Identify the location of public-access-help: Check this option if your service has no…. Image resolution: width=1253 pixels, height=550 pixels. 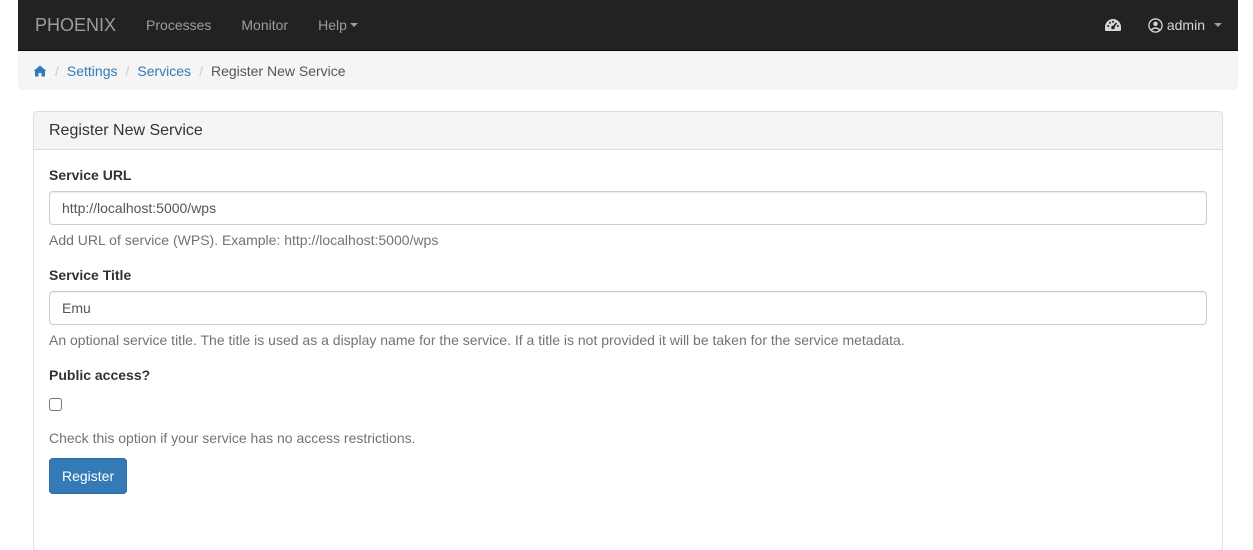
(232, 438).